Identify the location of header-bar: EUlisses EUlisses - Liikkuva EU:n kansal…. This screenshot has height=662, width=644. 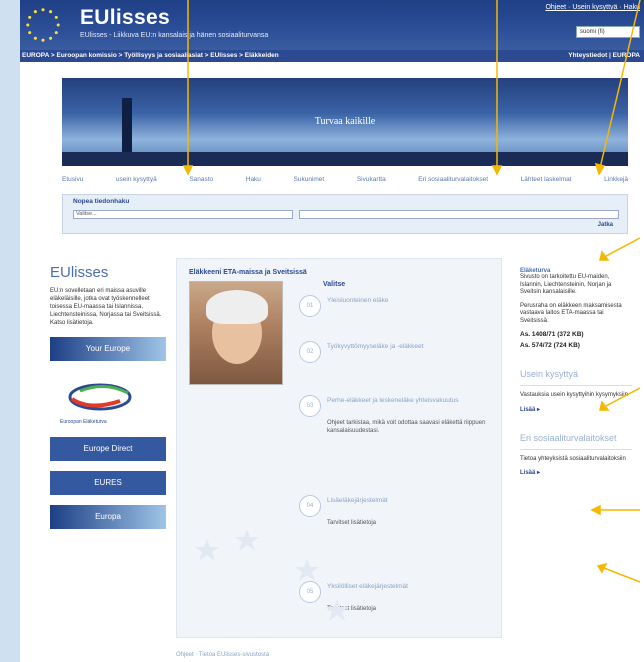
(332, 25).